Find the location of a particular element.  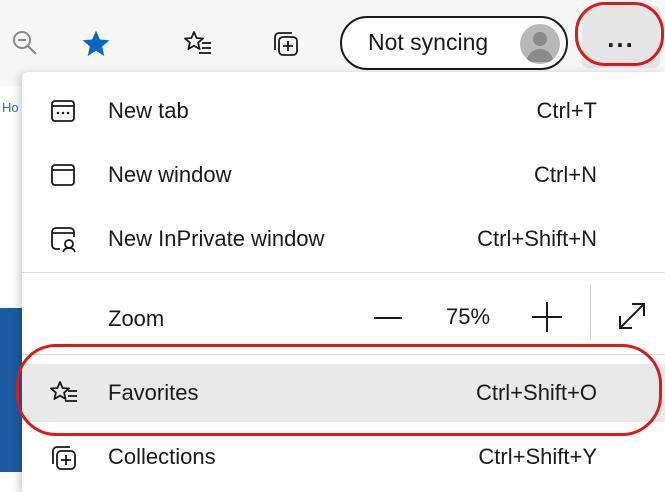

zoom-separator is located at coordinates (590, 312).